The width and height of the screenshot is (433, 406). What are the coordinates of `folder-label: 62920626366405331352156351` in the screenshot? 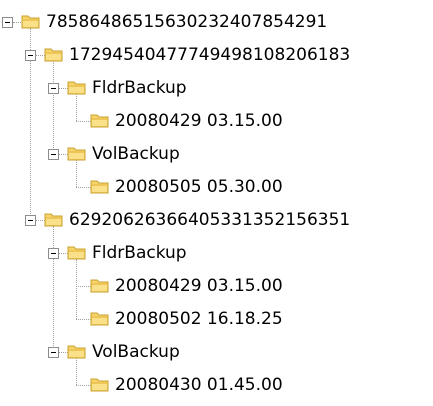 It's located at (209, 220).